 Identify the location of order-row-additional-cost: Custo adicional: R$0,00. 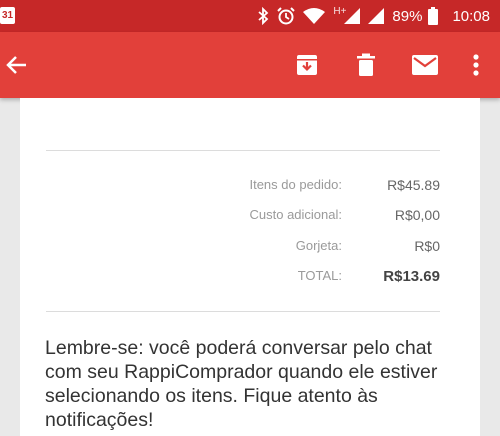
(250, 217).